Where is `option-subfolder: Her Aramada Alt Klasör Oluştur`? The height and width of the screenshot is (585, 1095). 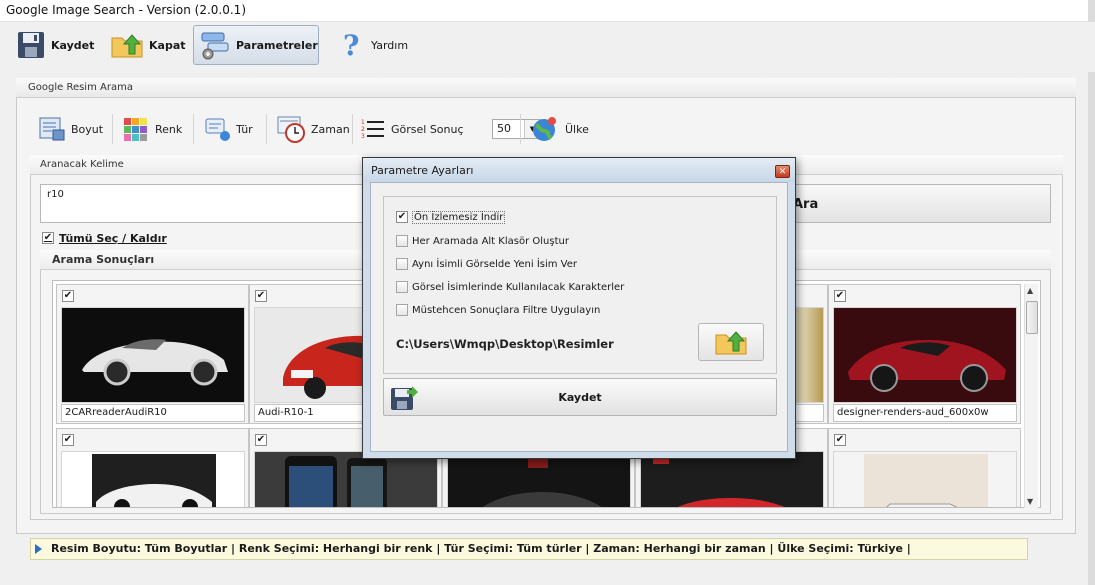
option-subfolder: Her Aramada Alt Klasör Oluştur is located at coordinates (482, 241).